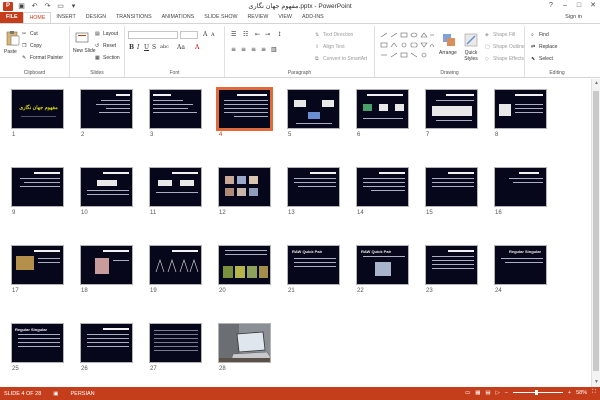  I want to click on zoom-slider, so click(537, 392).